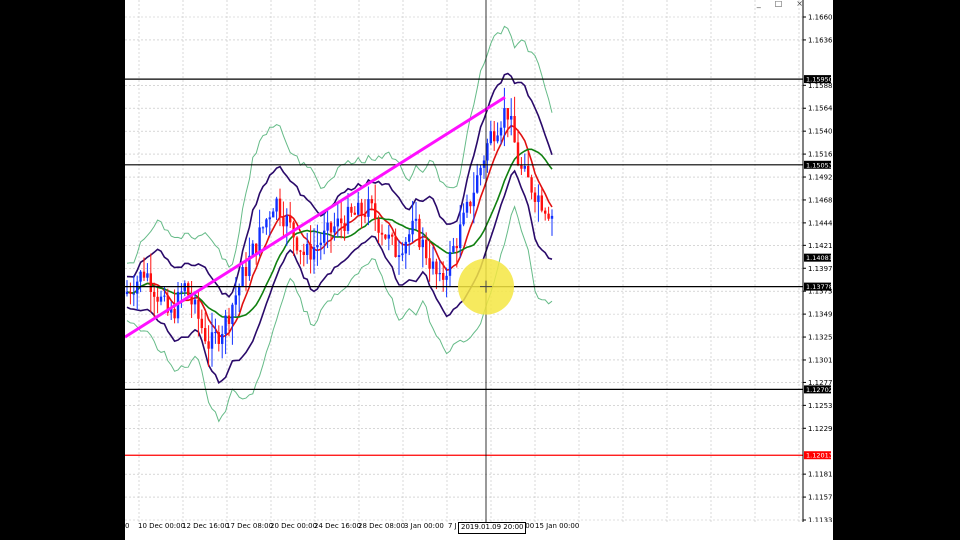 This screenshot has height=540, width=960. What do you see at coordinates (819, 258) in the screenshot?
I see `current-price-label: 1.14081` at bounding box center [819, 258].